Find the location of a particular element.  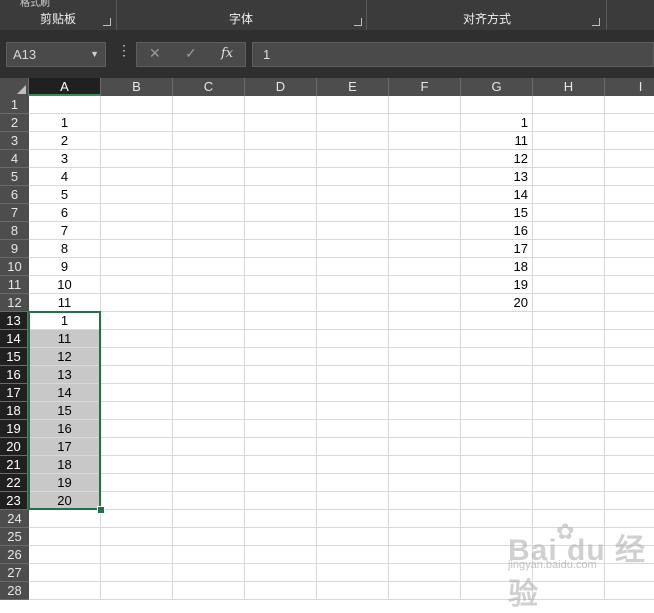

cell-e4 is located at coordinates (353, 159).